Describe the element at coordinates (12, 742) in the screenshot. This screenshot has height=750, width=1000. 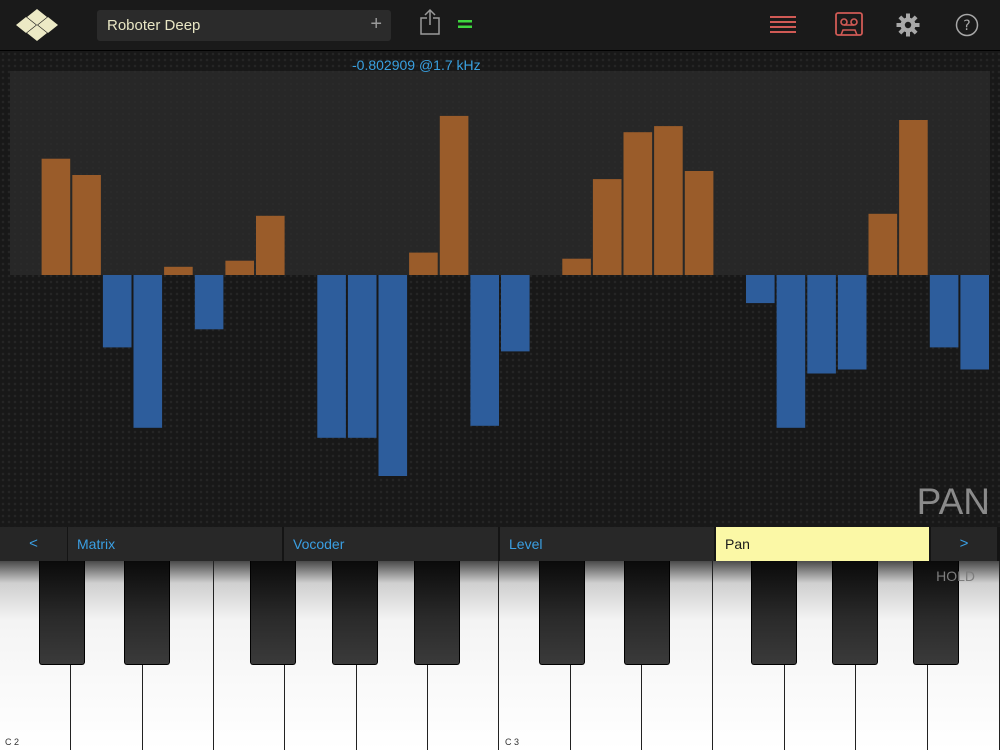
I see `octave-label: C 2` at that location.